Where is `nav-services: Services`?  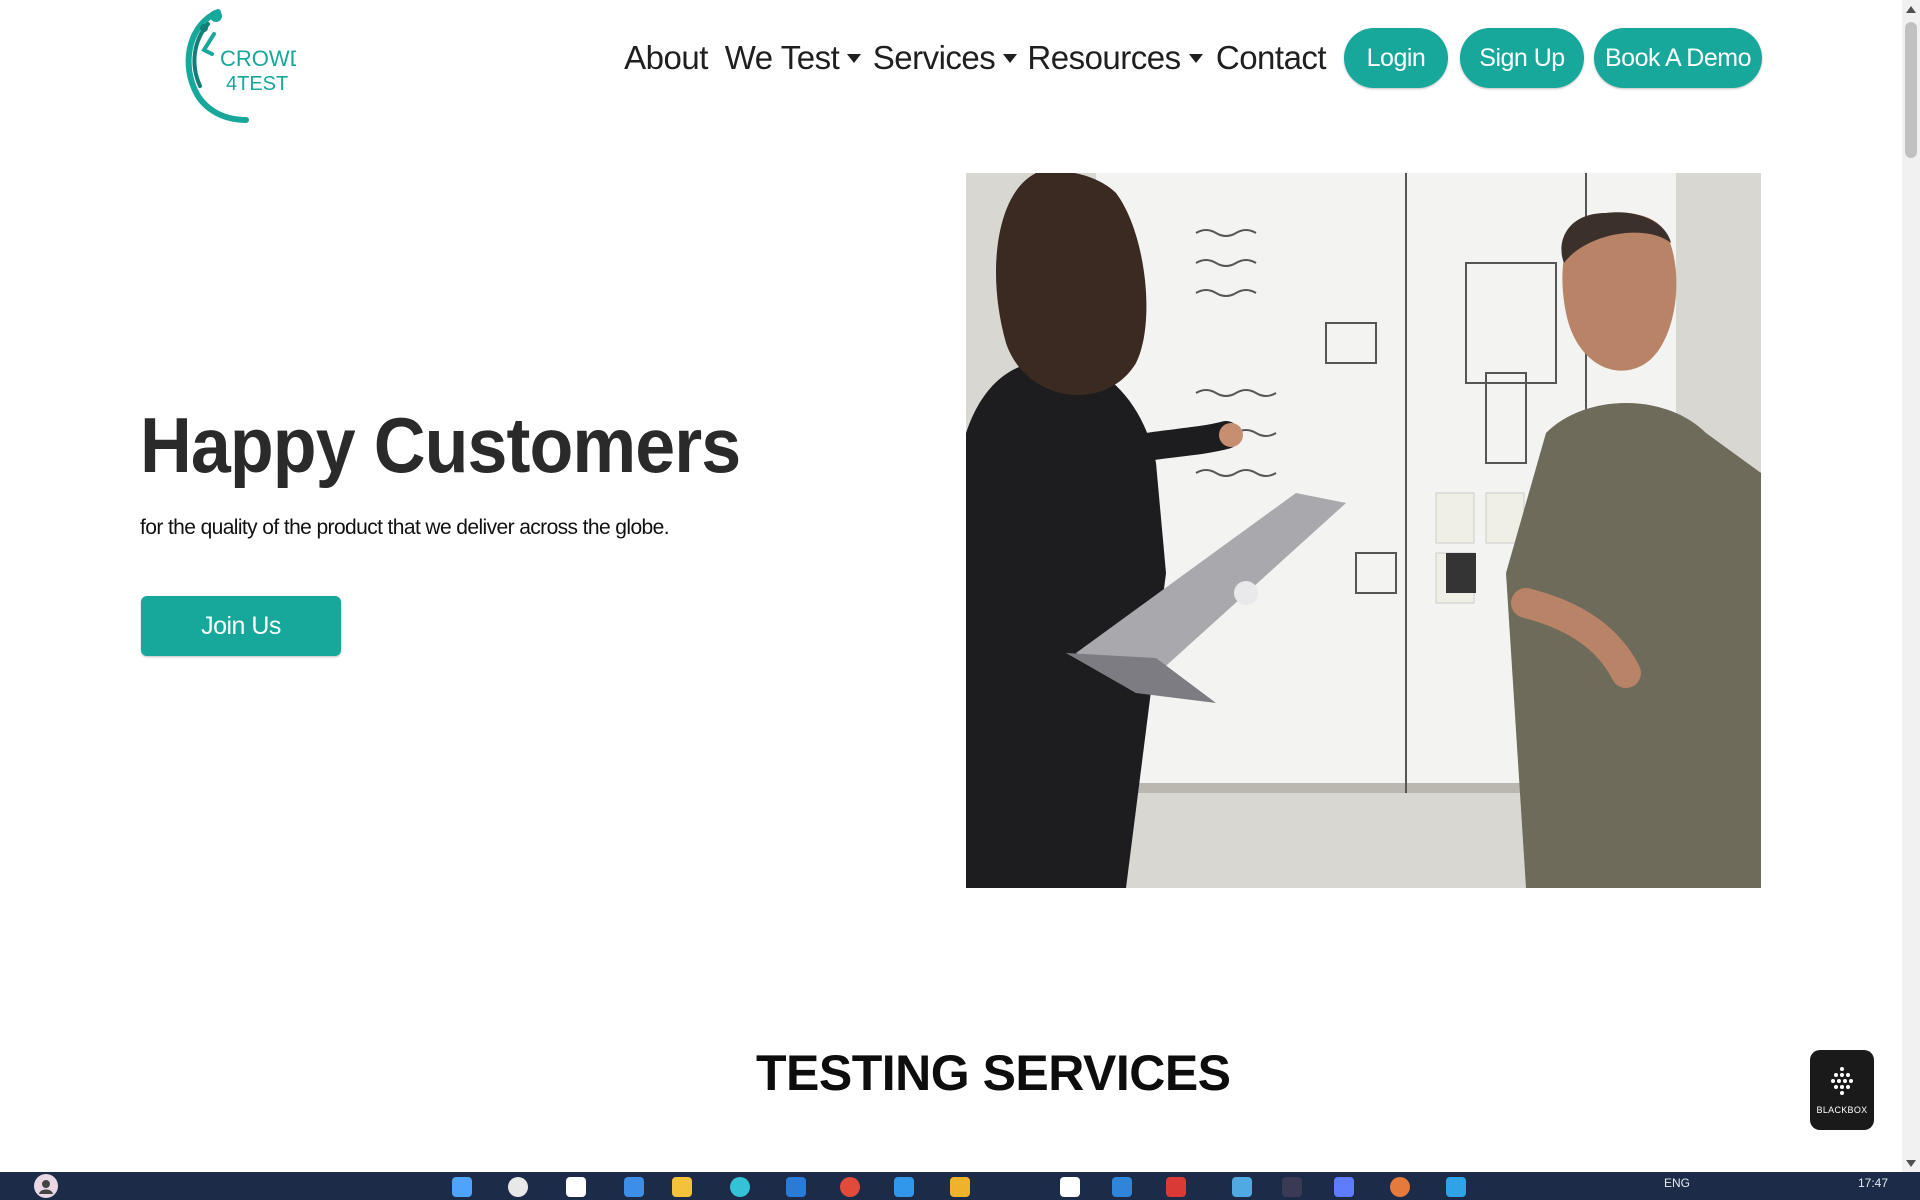 nav-services: Services is located at coordinates (945, 58).